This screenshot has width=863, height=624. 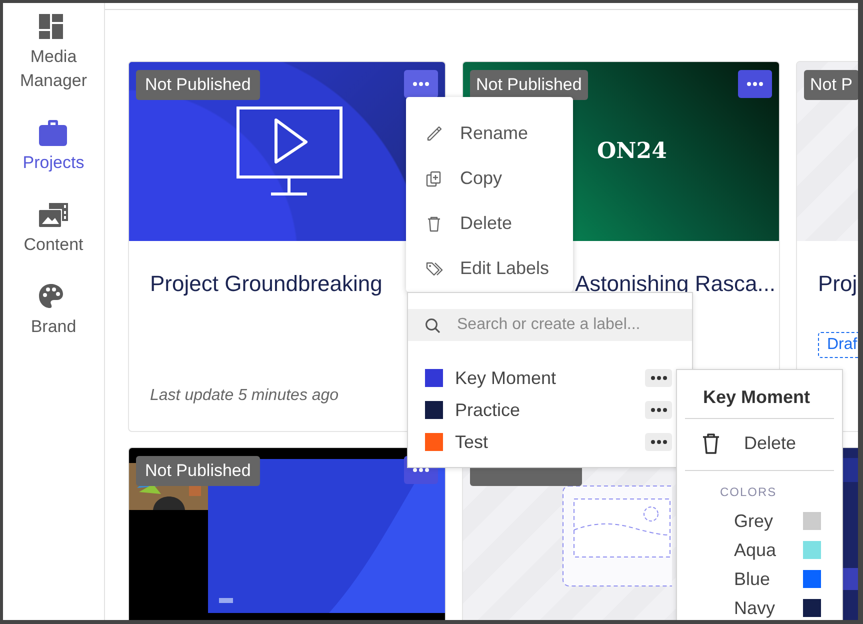 I want to click on nav-item: Content, so click(x=53, y=229).